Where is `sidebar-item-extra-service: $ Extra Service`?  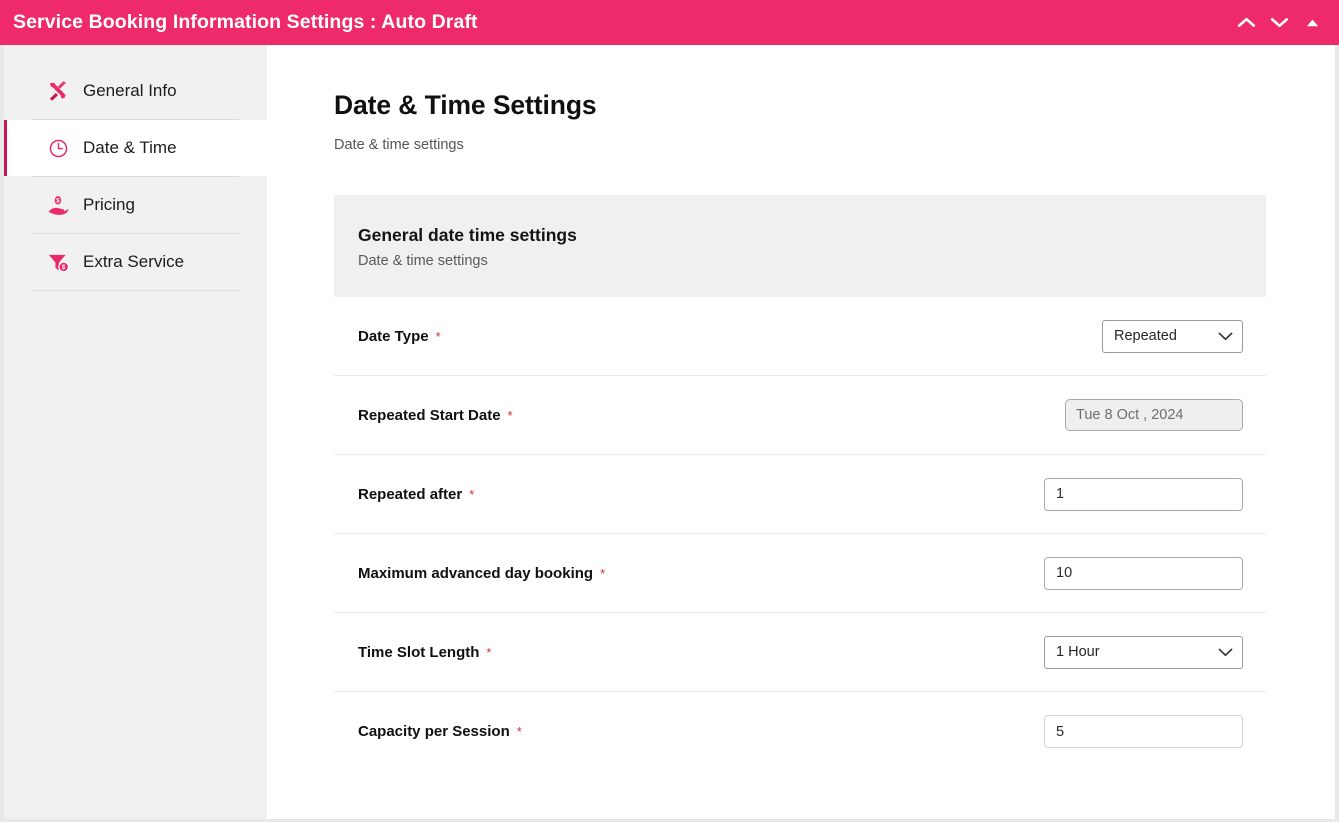 sidebar-item-extra-service: $ Extra Service is located at coordinates (135, 262).